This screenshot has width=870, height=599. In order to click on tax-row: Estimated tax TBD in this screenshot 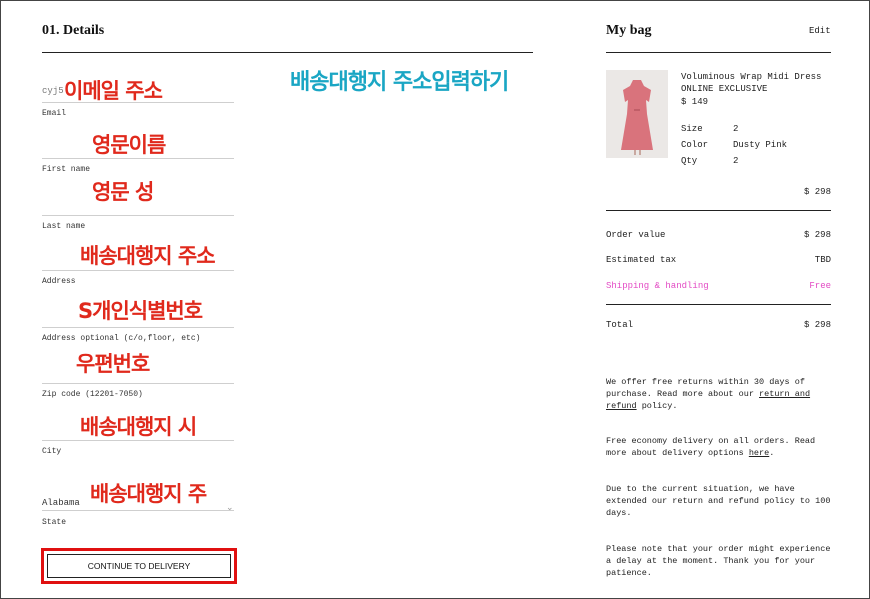, I will do `click(718, 260)`.